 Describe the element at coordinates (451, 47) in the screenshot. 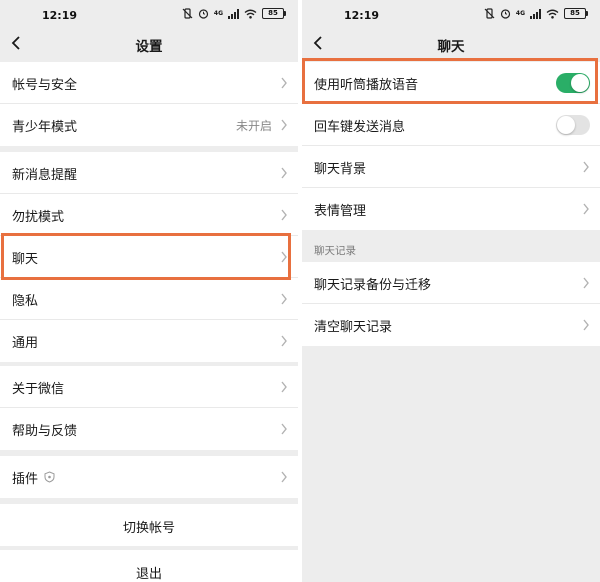

I see `page-title: 聊天` at that location.